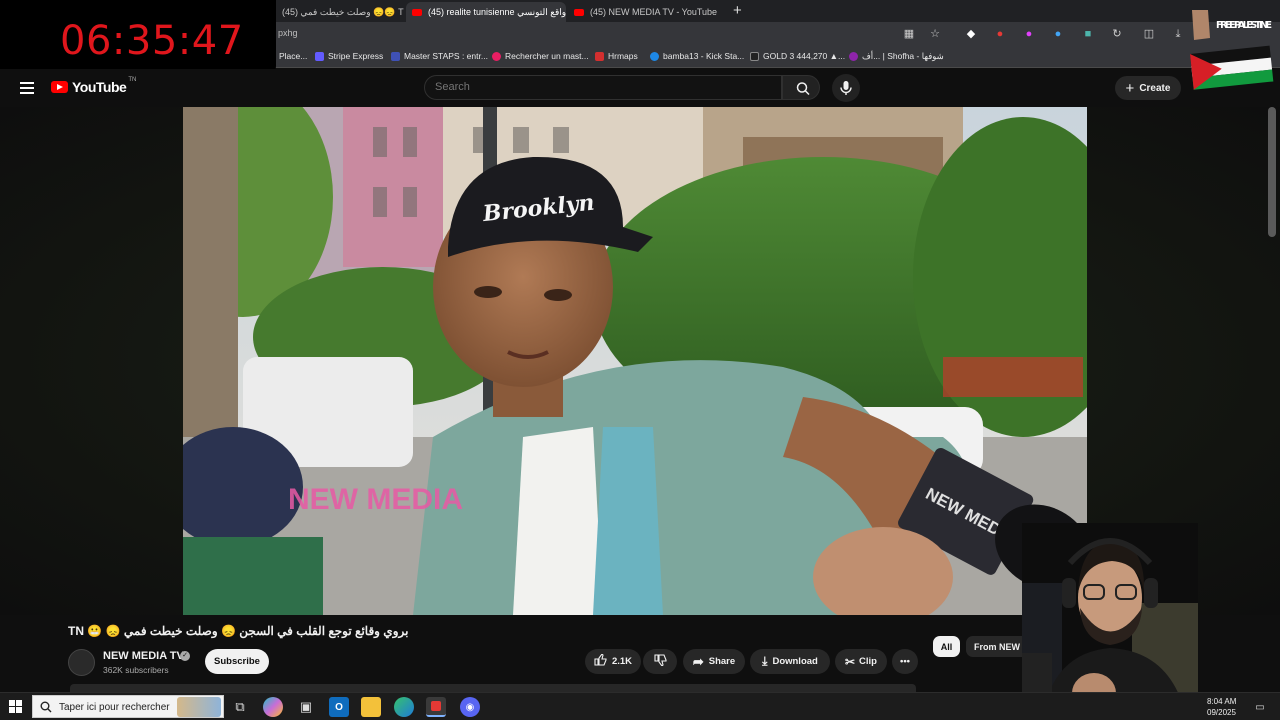 The width and height of the screenshot is (1280, 720). What do you see at coordinates (790, 661) in the screenshot?
I see `download-button: ⤓ Download` at bounding box center [790, 661].